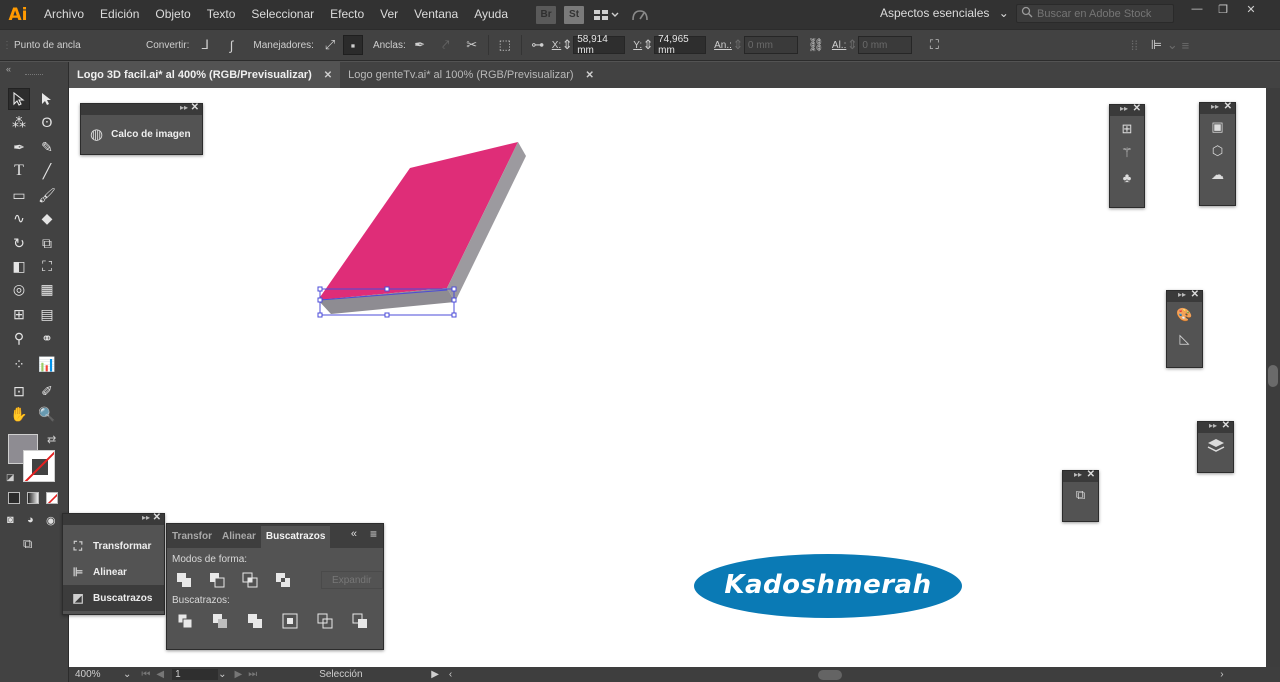  I want to click on collapse-panel-icon: «, so click(354, 534).